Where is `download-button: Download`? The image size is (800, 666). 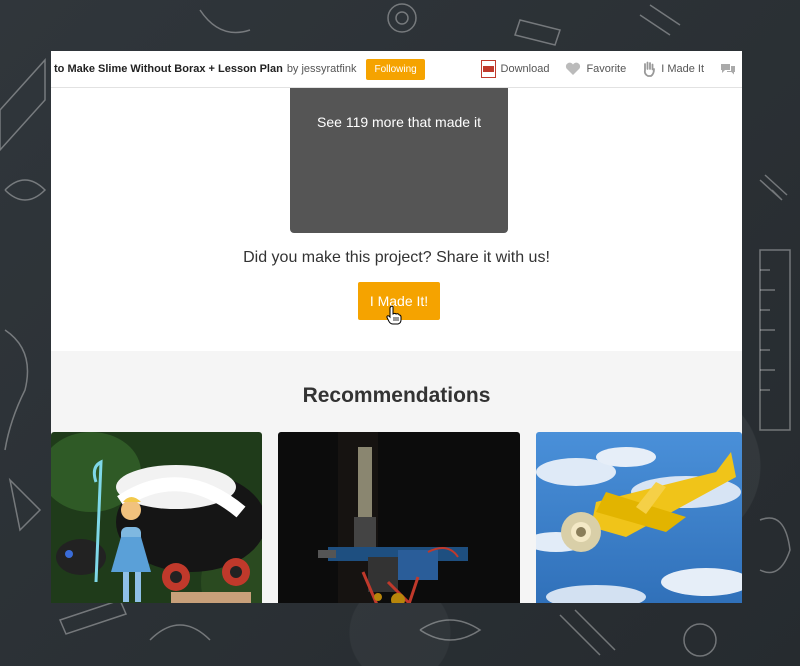
download-button: Download is located at coordinates (515, 69).